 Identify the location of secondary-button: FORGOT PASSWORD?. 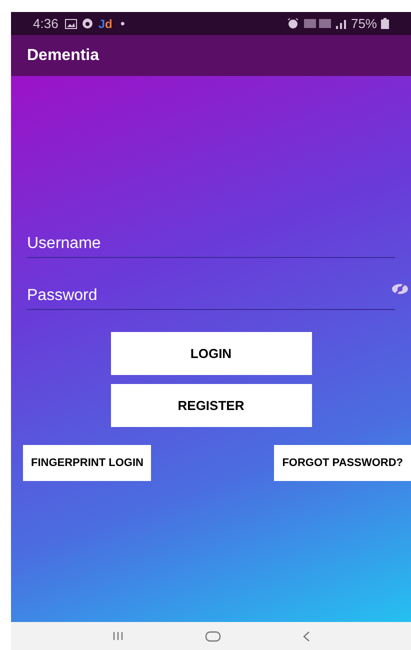
(342, 463).